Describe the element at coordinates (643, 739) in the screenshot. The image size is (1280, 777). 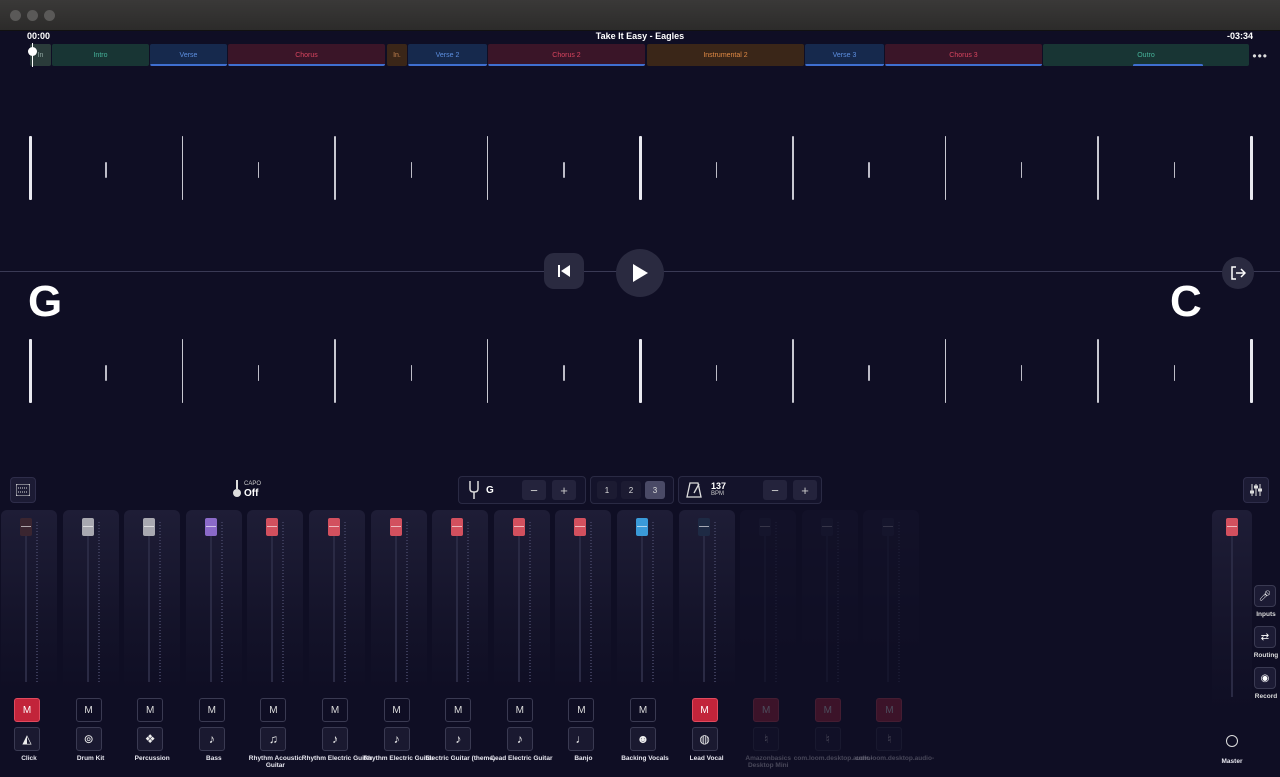
I see `instrument-button: ☻` at that location.